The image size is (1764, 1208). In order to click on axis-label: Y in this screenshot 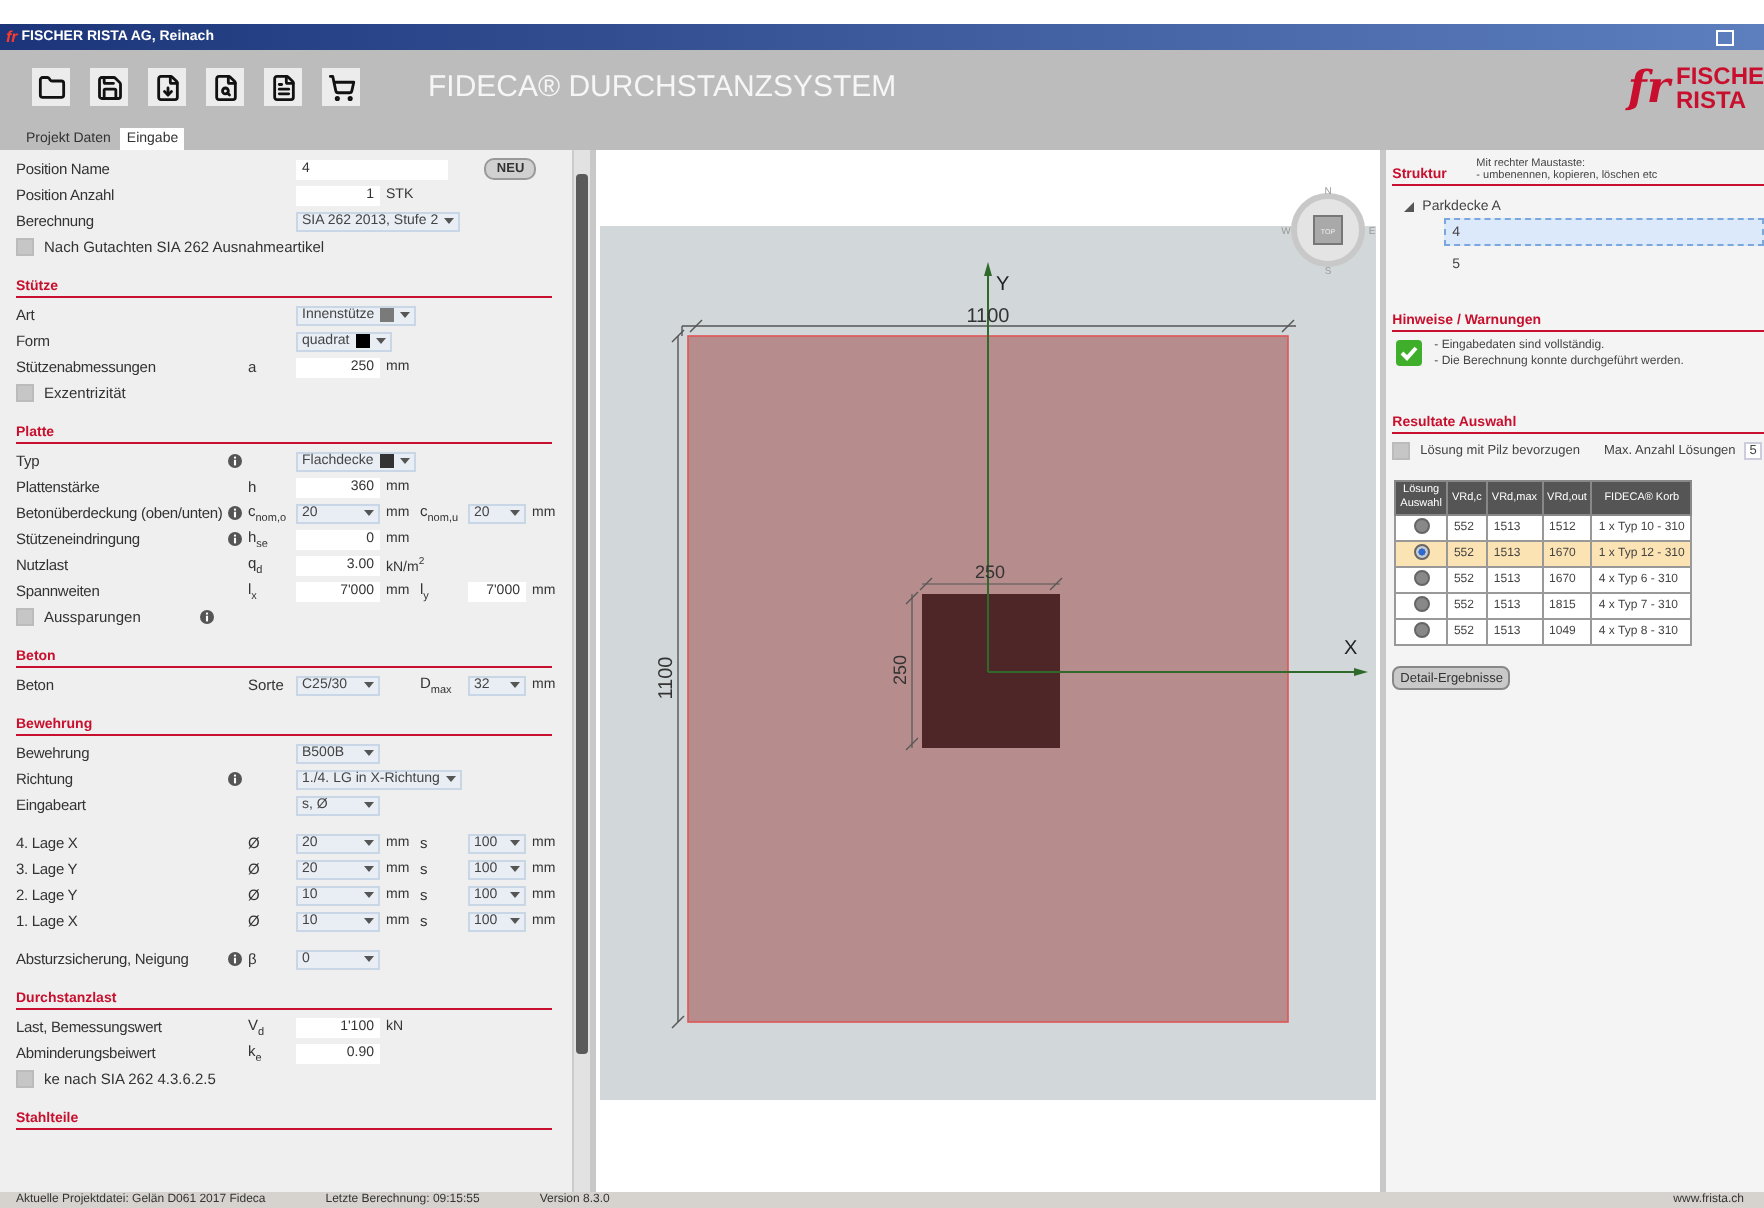, I will do `click(1003, 285)`.